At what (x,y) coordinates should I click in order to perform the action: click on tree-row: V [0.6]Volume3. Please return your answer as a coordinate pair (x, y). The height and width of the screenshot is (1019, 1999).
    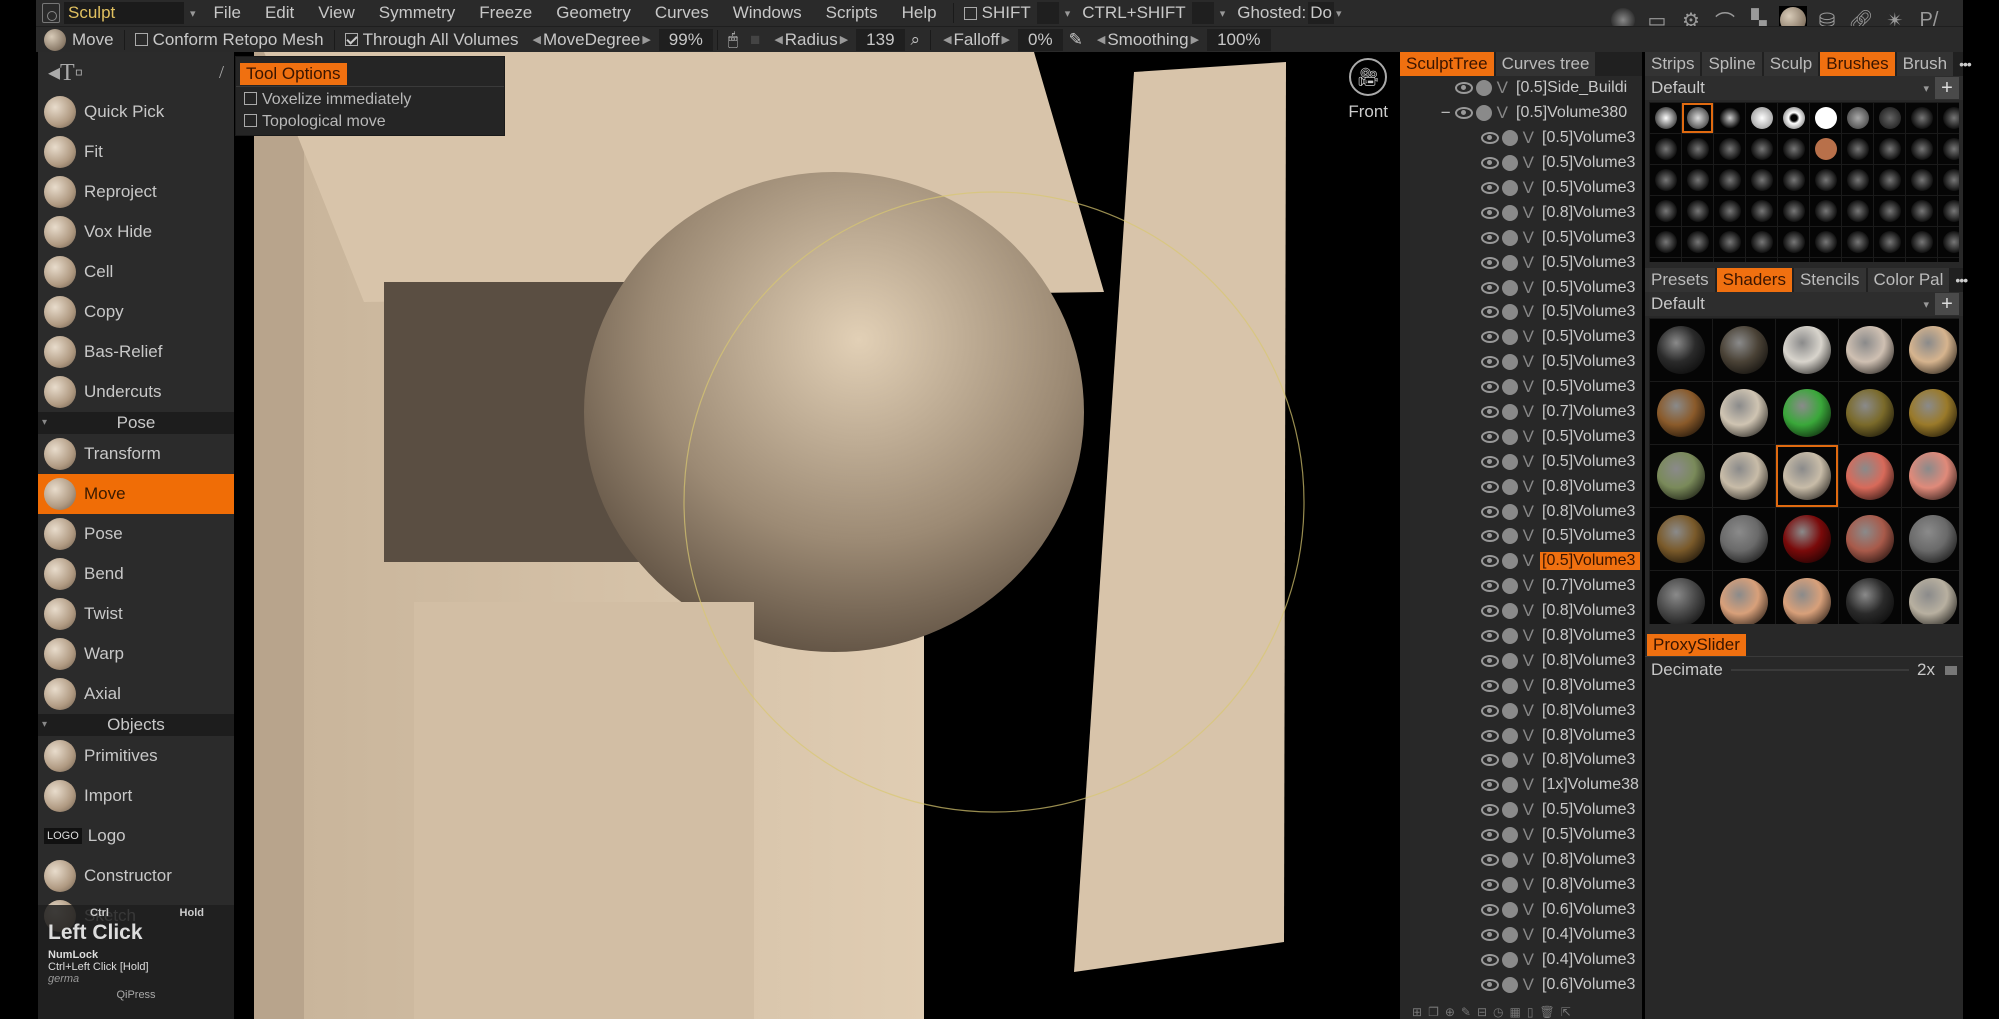
    Looking at the image, I should click on (1521, 984).